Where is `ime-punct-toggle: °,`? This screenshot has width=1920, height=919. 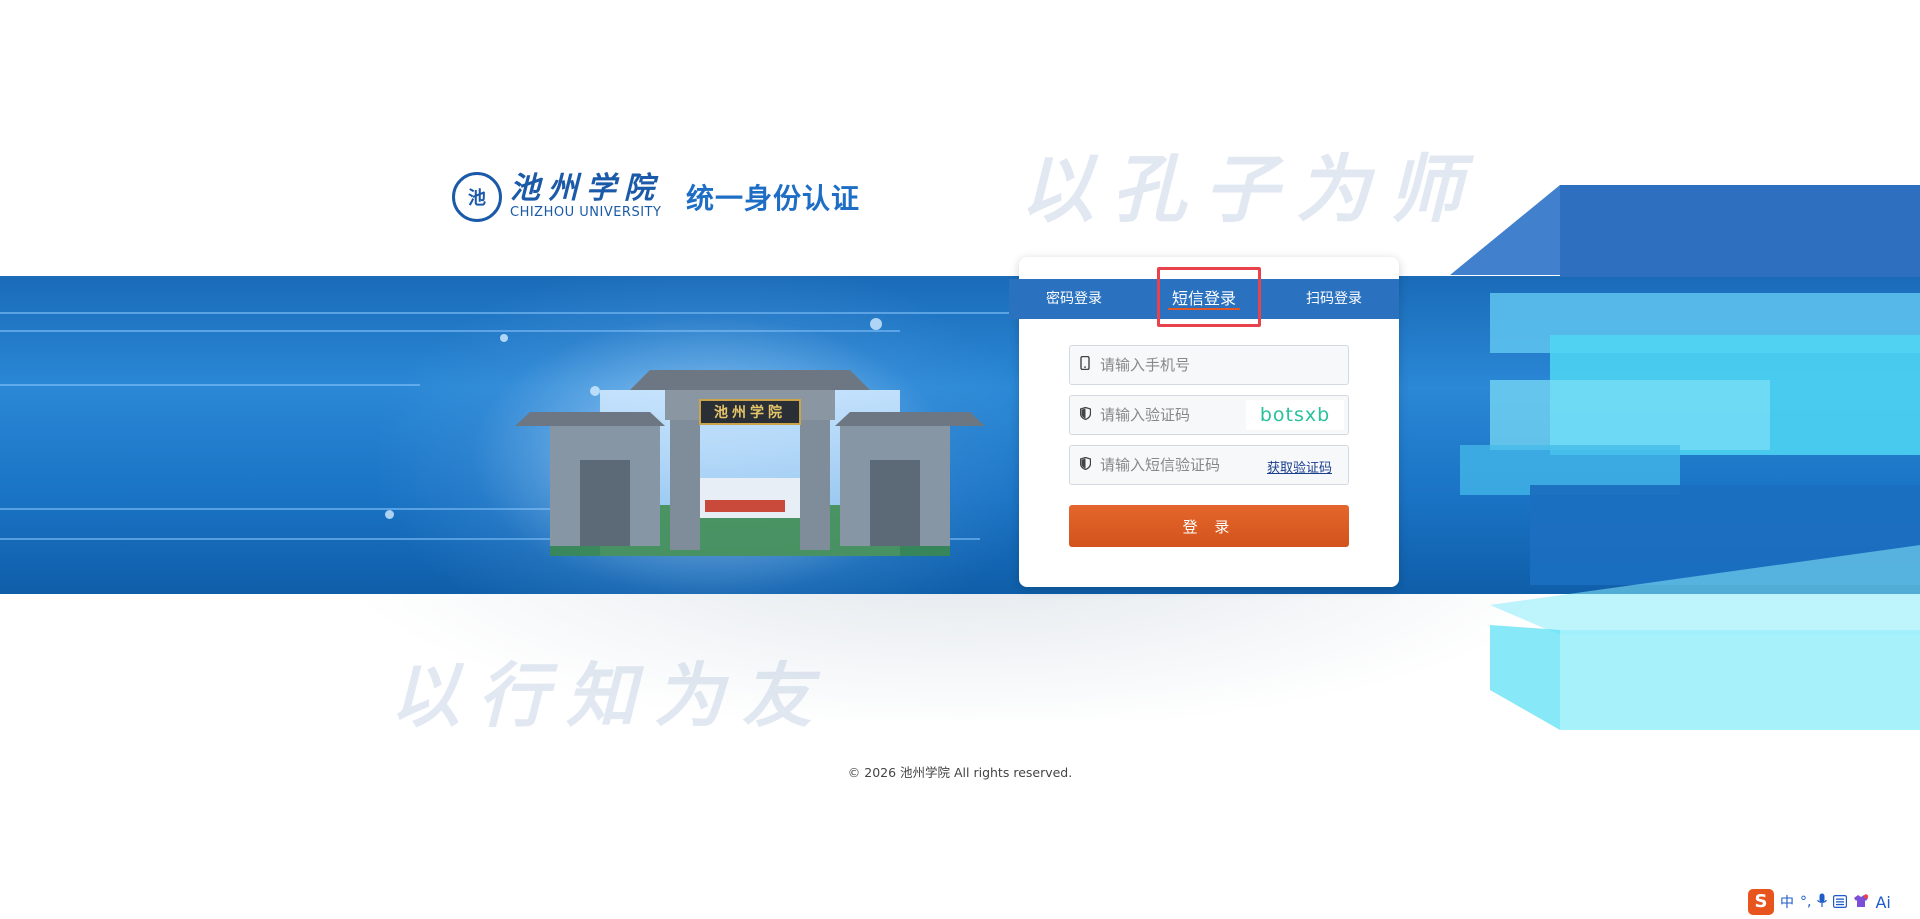
ime-punct-toggle: °, is located at coordinates (1805, 902).